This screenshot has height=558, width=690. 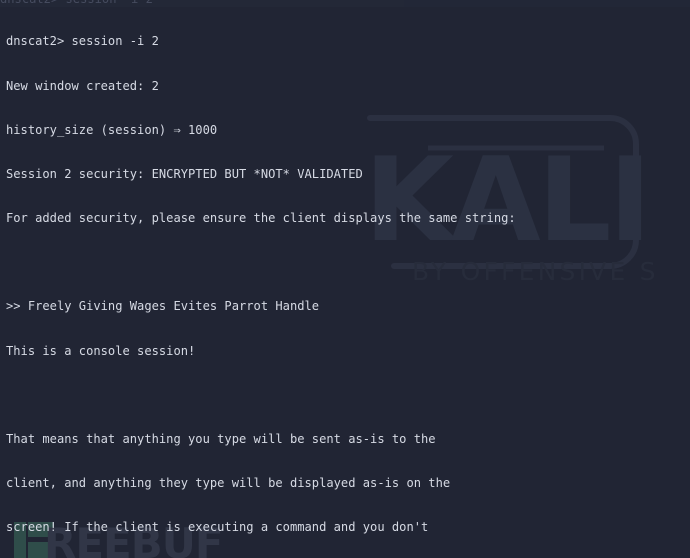 What do you see at coordinates (82, 85) in the screenshot?
I see `terminal-line: New window created: 2` at bounding box center [82, 85].